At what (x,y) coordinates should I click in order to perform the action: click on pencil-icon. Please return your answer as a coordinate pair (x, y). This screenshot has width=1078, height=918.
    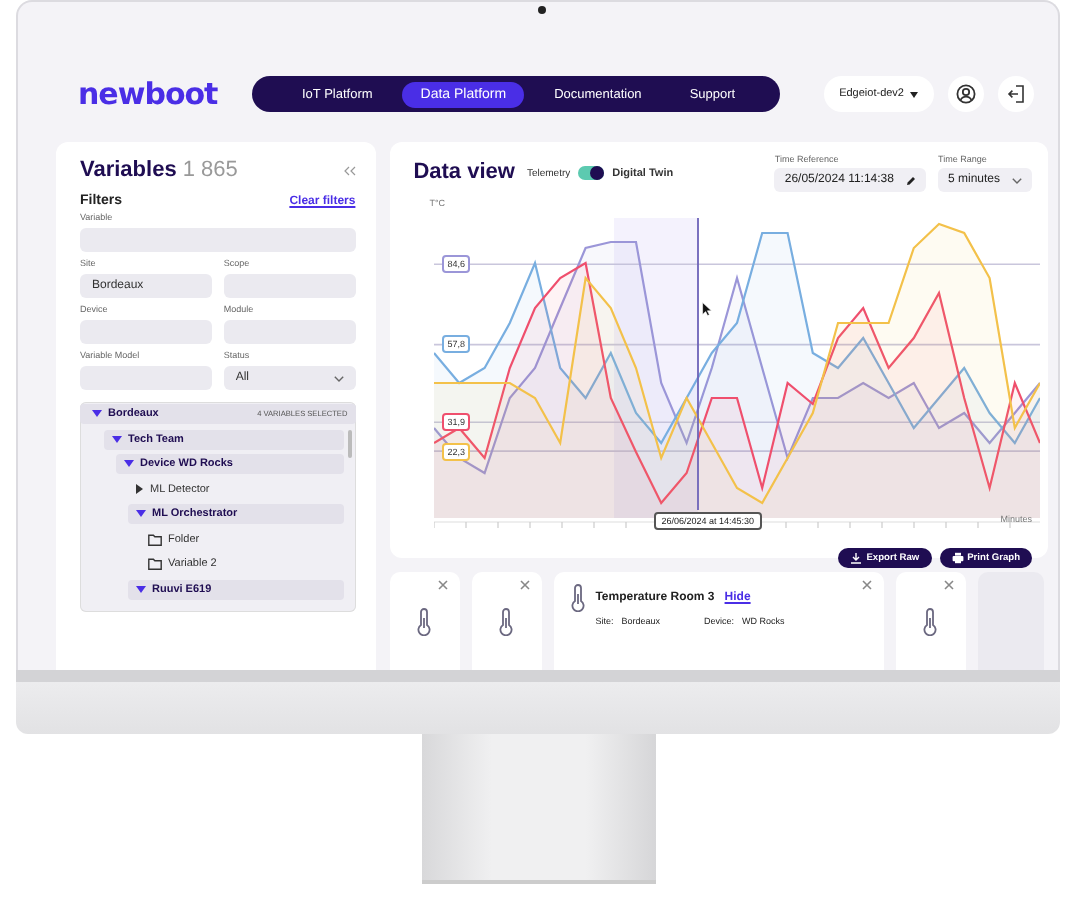
    Looking at the image, I should click on (910, 180).